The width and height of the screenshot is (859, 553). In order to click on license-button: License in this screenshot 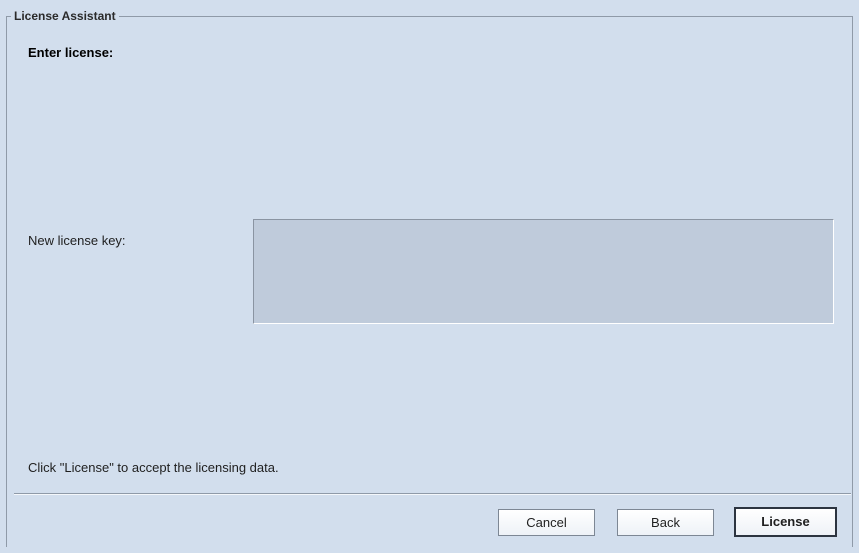, I will do `click(785, 522)`.